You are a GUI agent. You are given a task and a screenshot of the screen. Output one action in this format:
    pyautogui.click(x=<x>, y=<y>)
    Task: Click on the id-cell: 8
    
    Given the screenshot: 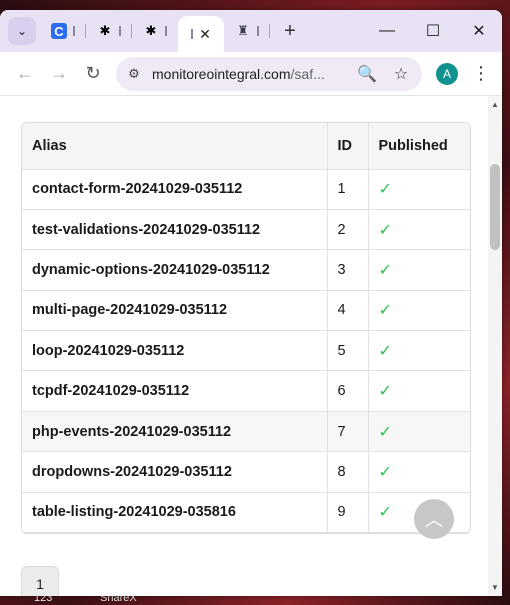 What is the action you would take?
    pyautogui.click(x=347, y=472)
    